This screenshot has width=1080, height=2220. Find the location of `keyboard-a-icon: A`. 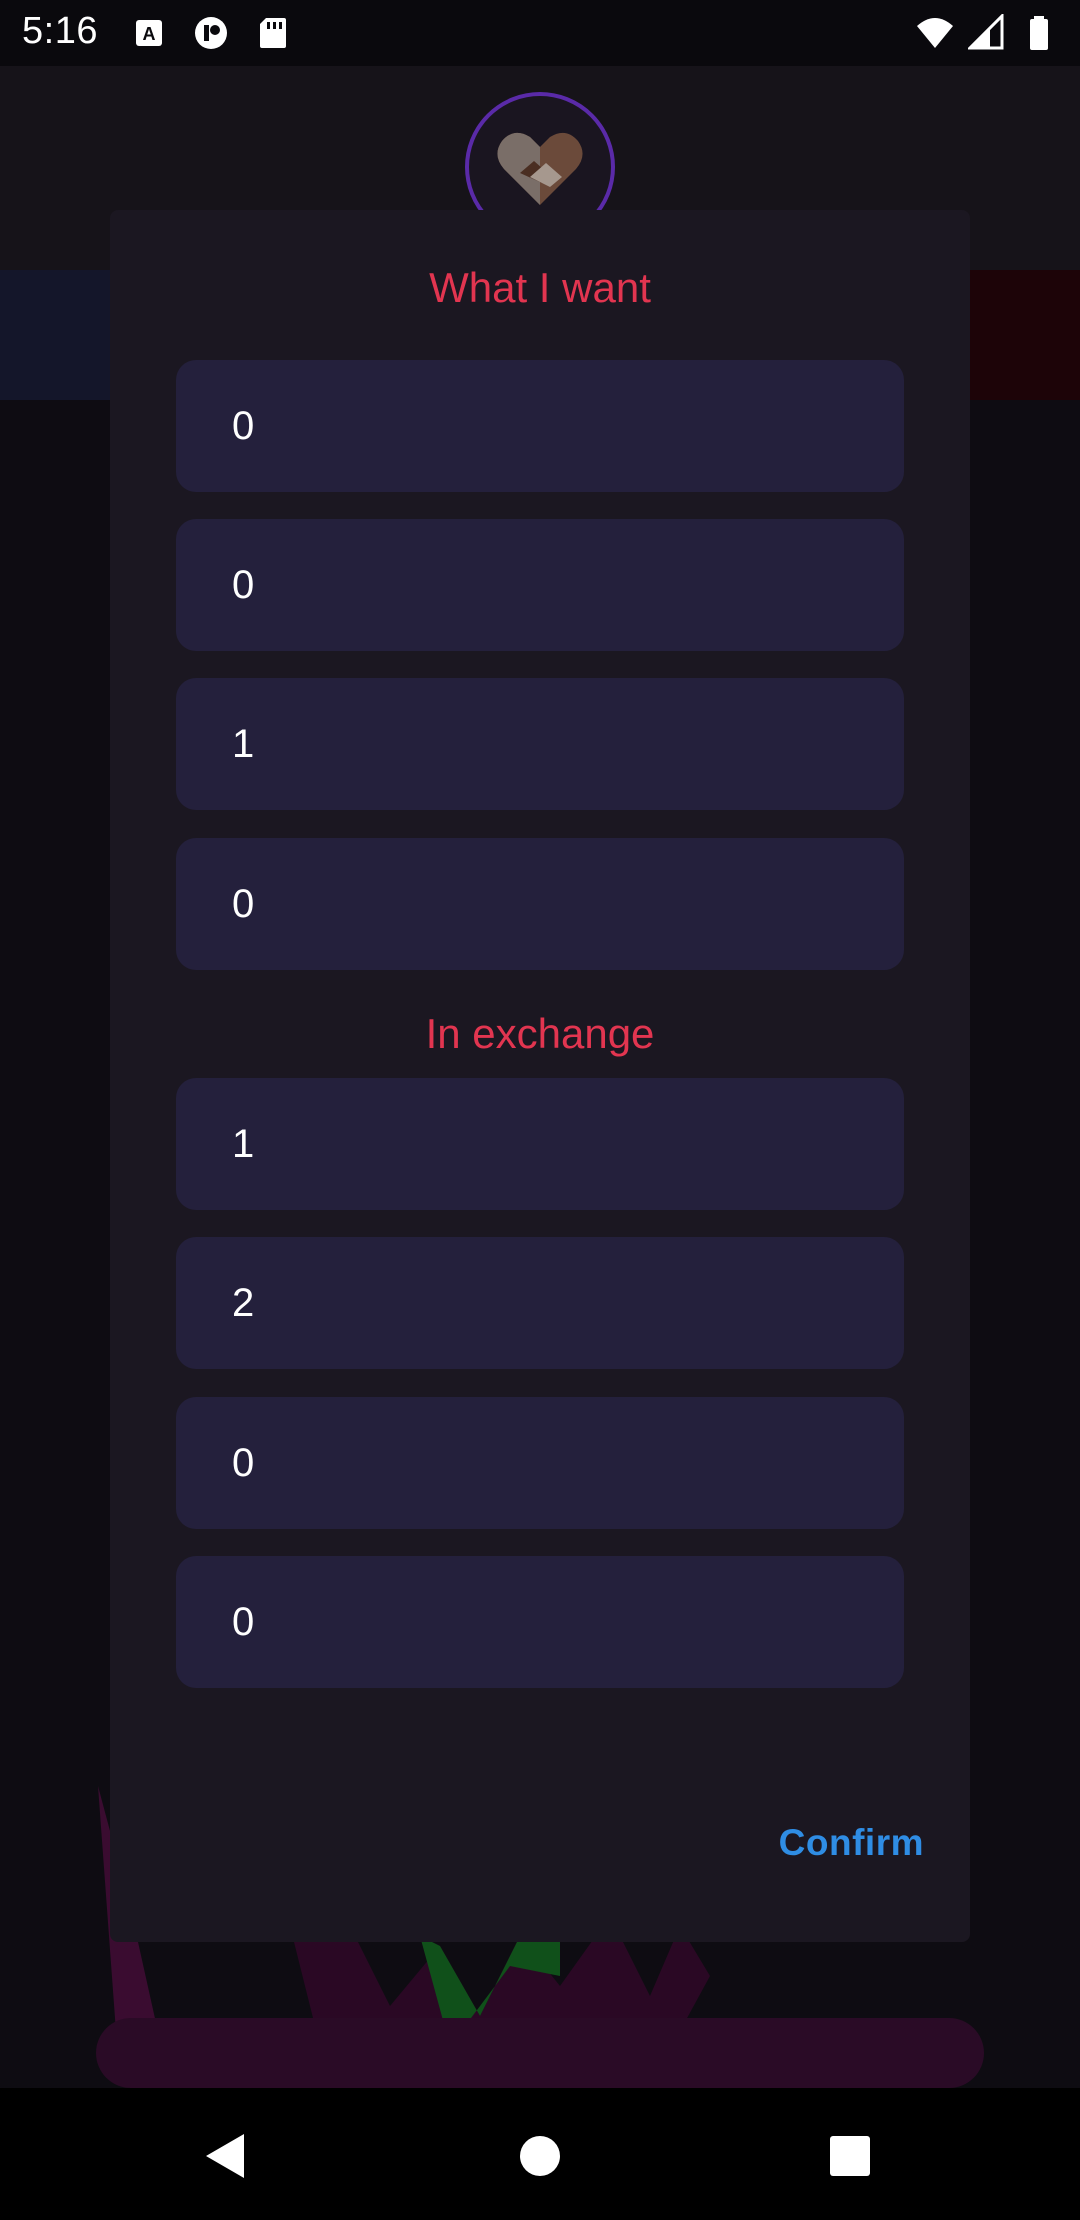

keyboard-a-icon: A is located at coordinates (149, 33).